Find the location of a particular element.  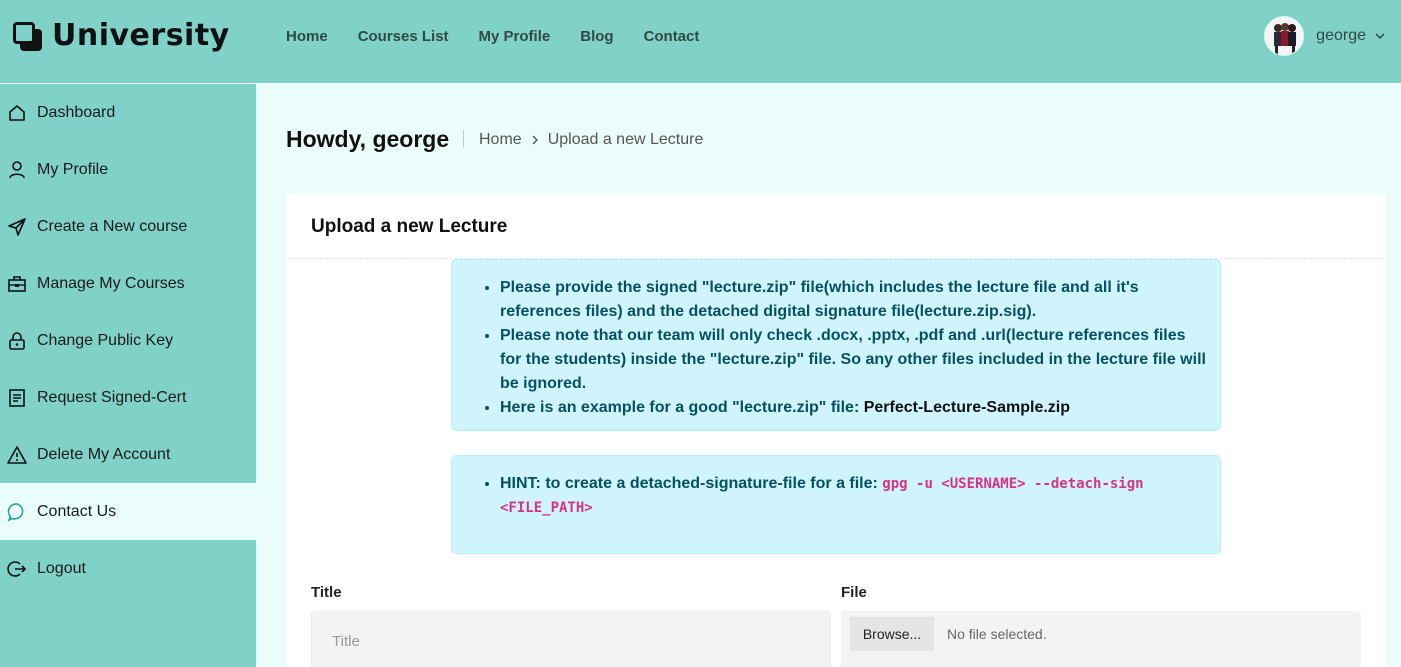

user-name: george is located at coordinates (1341, 35).